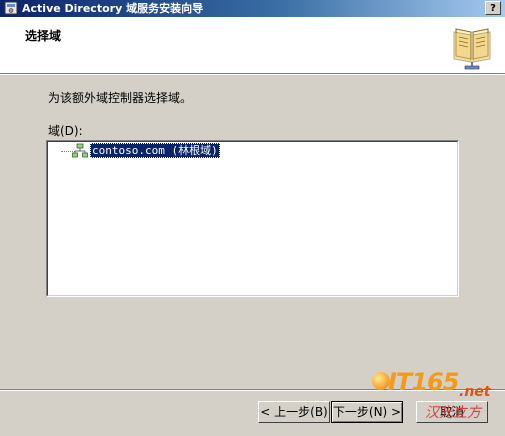 This screenshot has height=436, width=505. Describe the element at coordinates (155, 150) in the screenshot. I see `tree-item-contoso: contoso.com (林根域)` at that location.